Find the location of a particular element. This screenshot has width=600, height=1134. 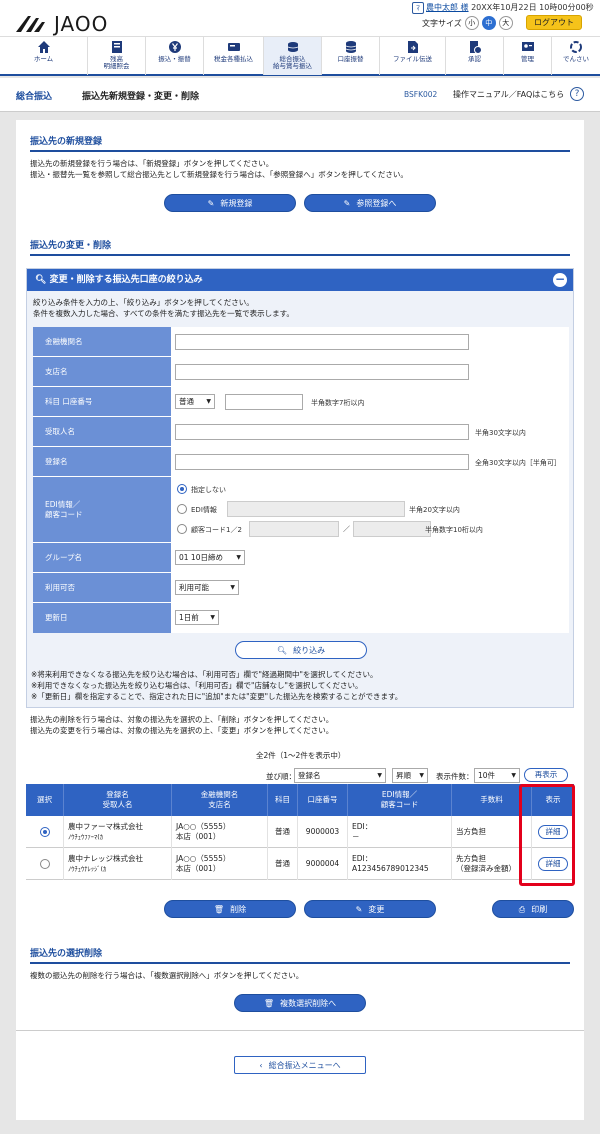

delete-label: 削除 is located at coordinates (238, 909).